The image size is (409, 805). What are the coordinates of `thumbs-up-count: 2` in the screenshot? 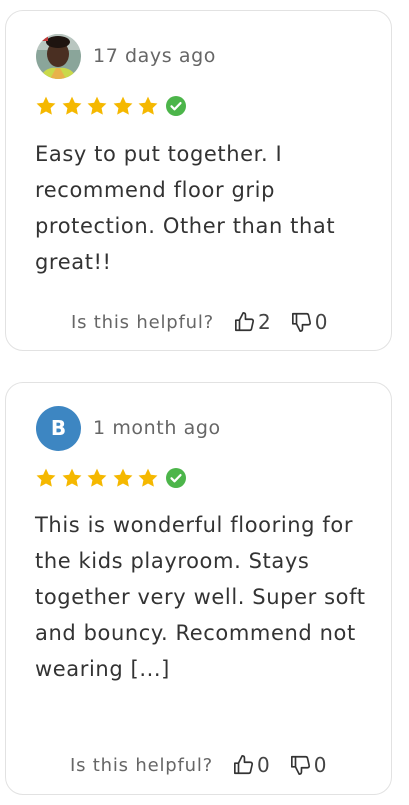 It's located at (264, 322).